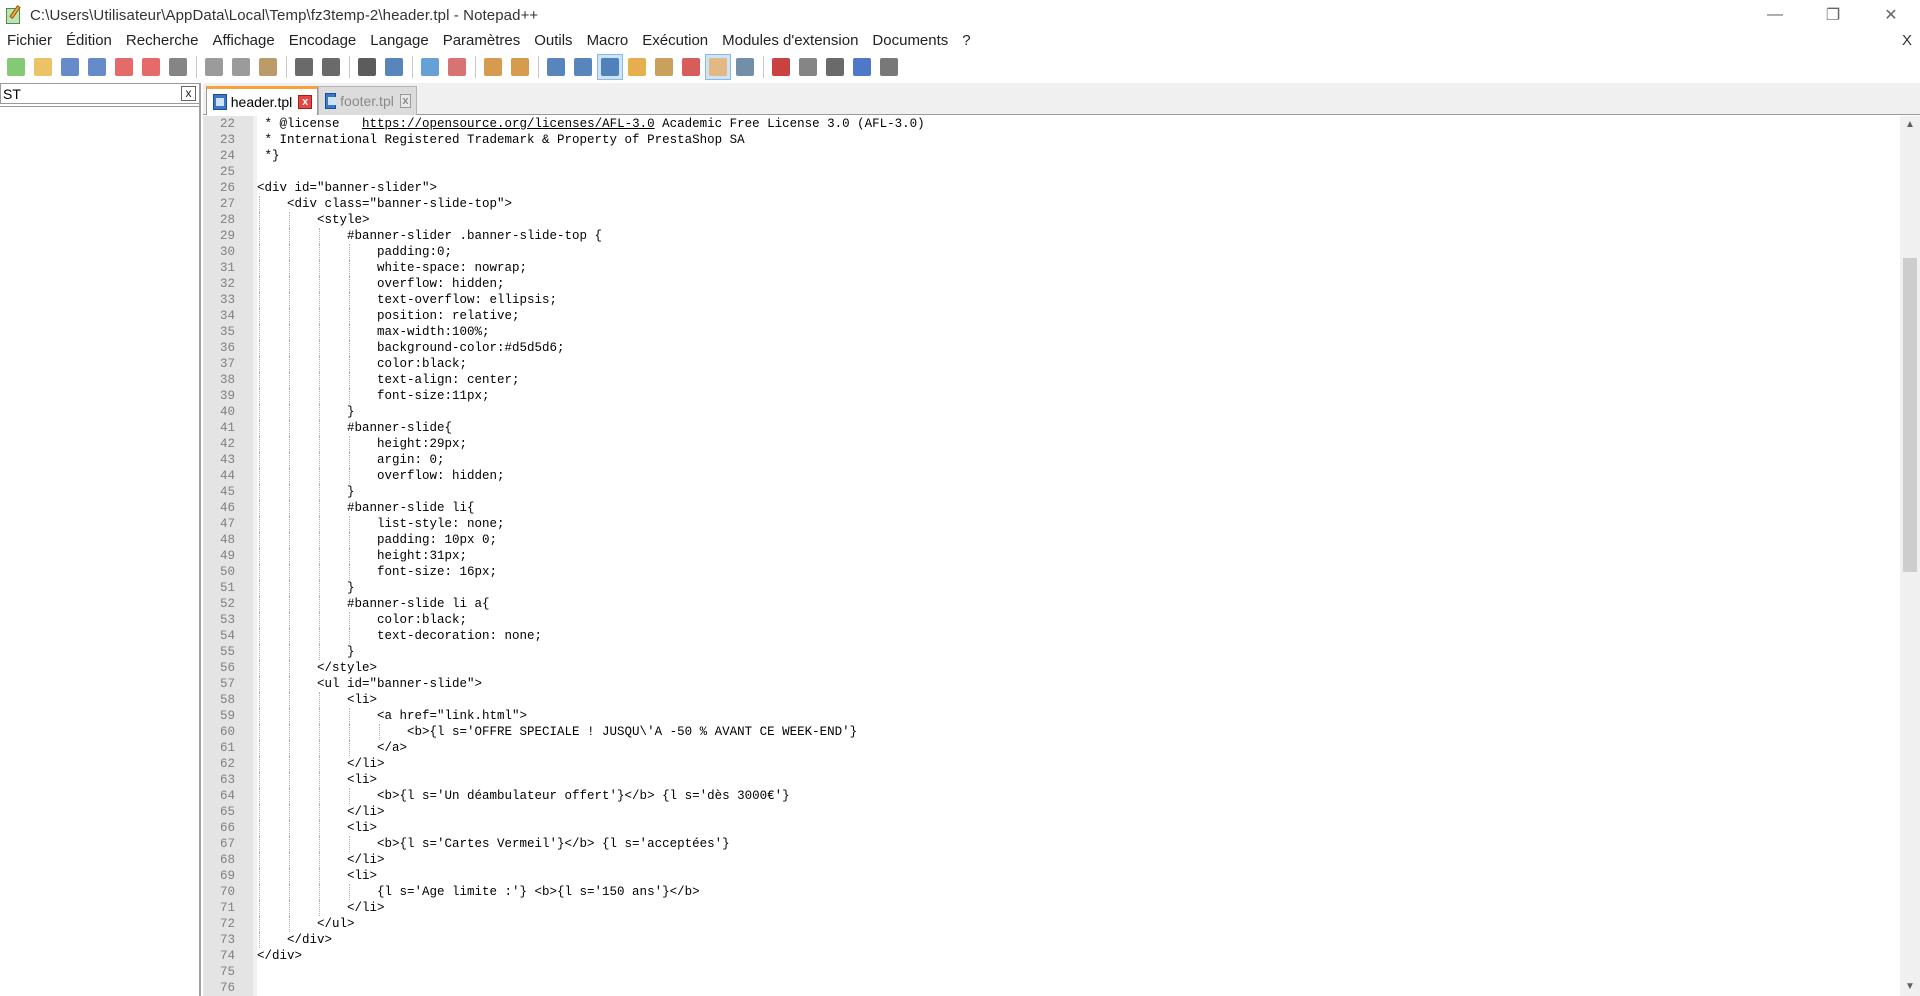 Image resolution: width=1920 pixels, height=996 pixels. I want to click on close-all-button, so click(151, 67).